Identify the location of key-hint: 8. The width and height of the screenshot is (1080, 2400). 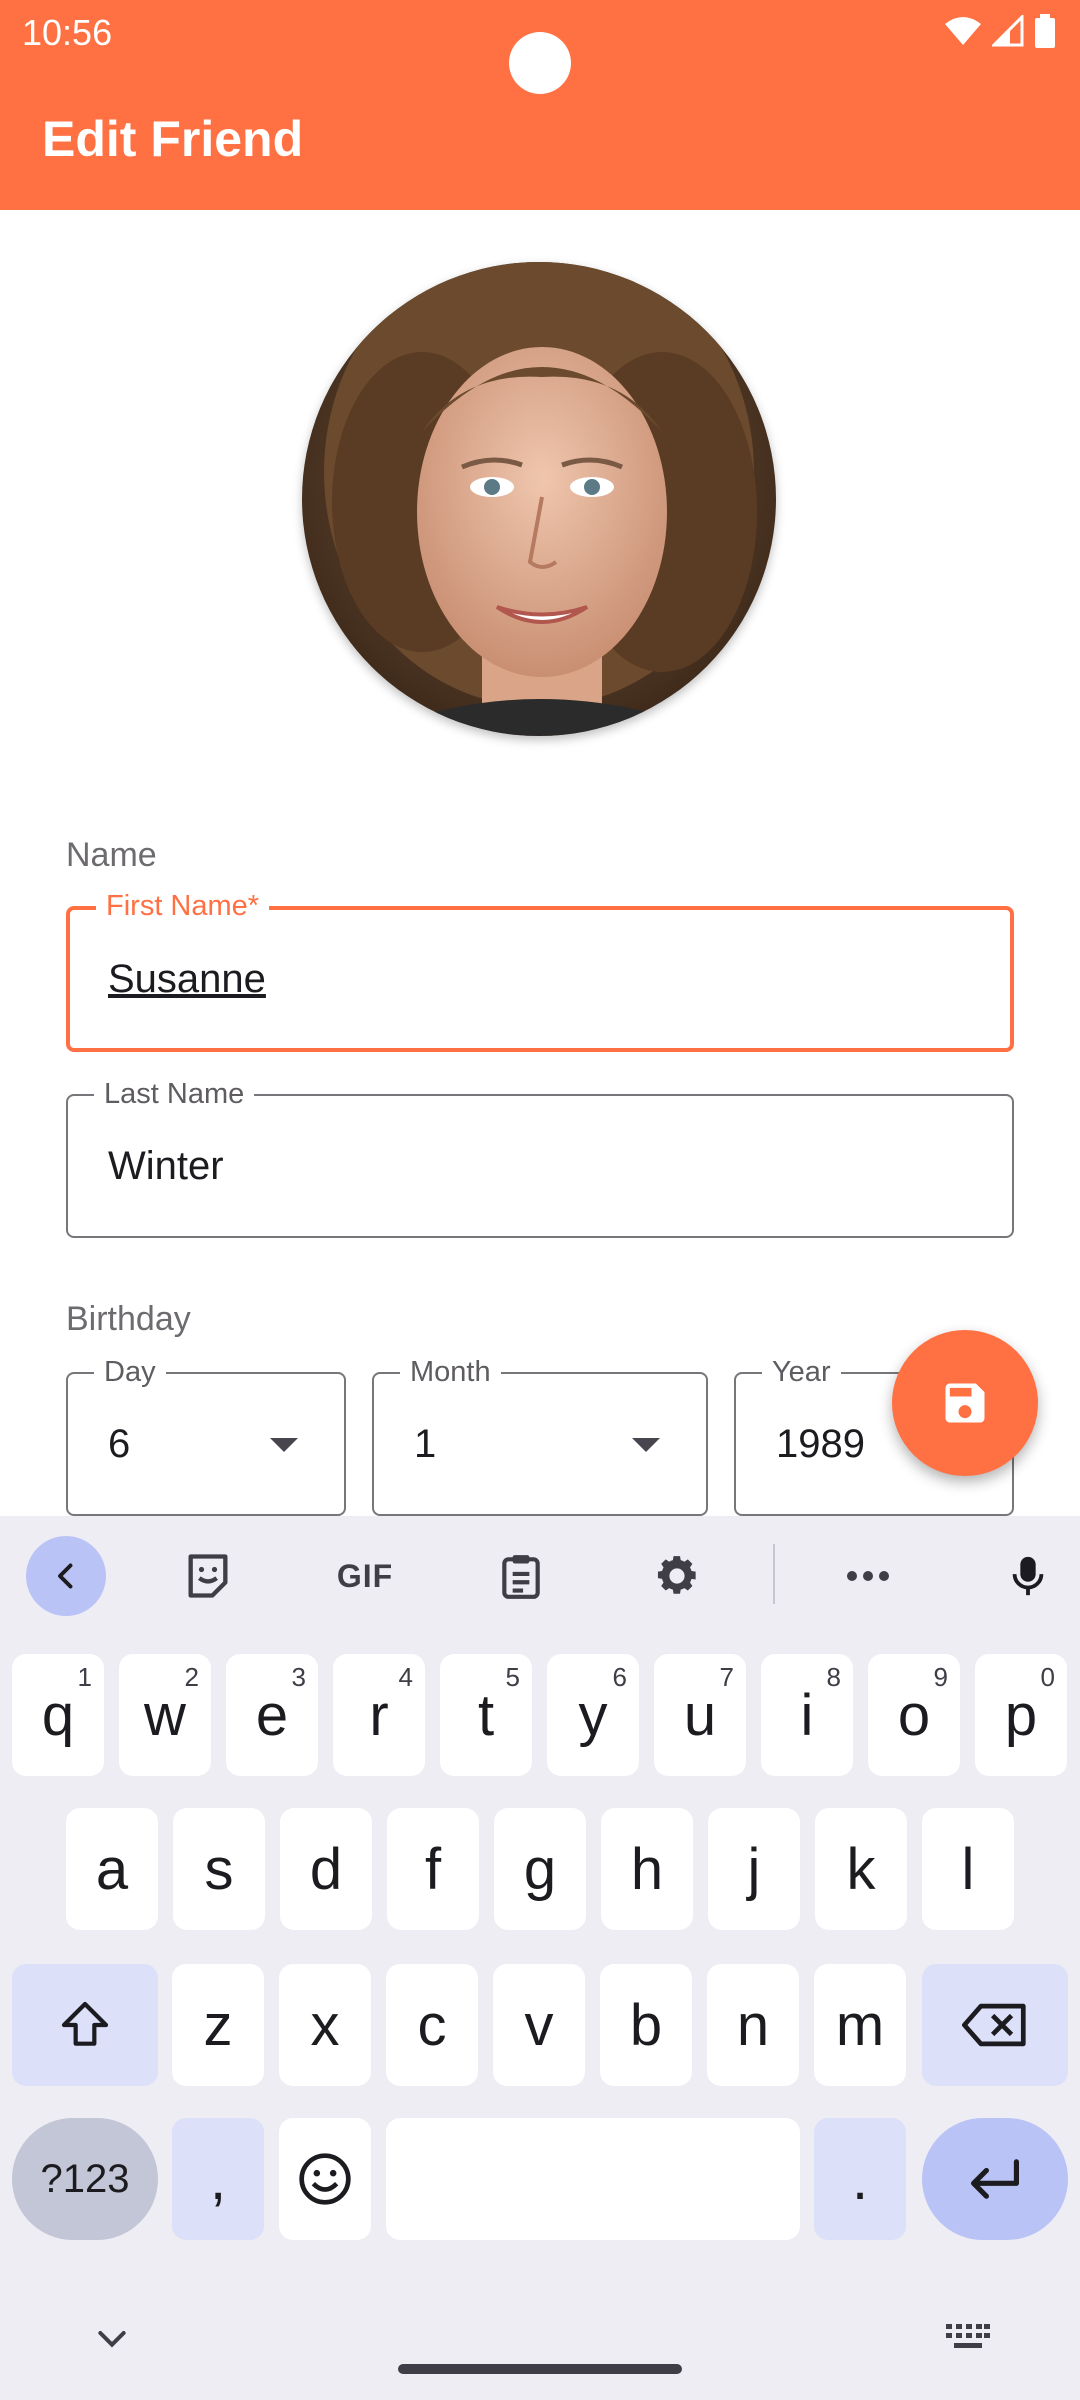
(833, 1677).